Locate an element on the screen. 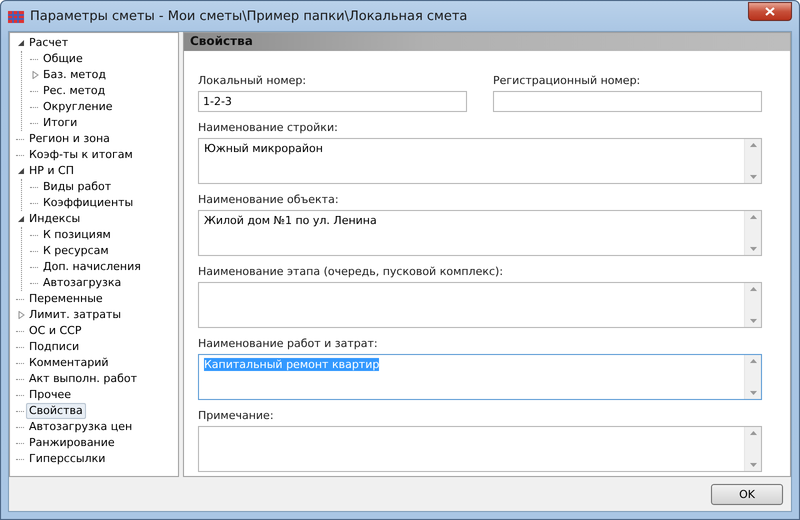 This screenshot has width=800, height=520. ok-button: OK is located at coordinates (747, 494).